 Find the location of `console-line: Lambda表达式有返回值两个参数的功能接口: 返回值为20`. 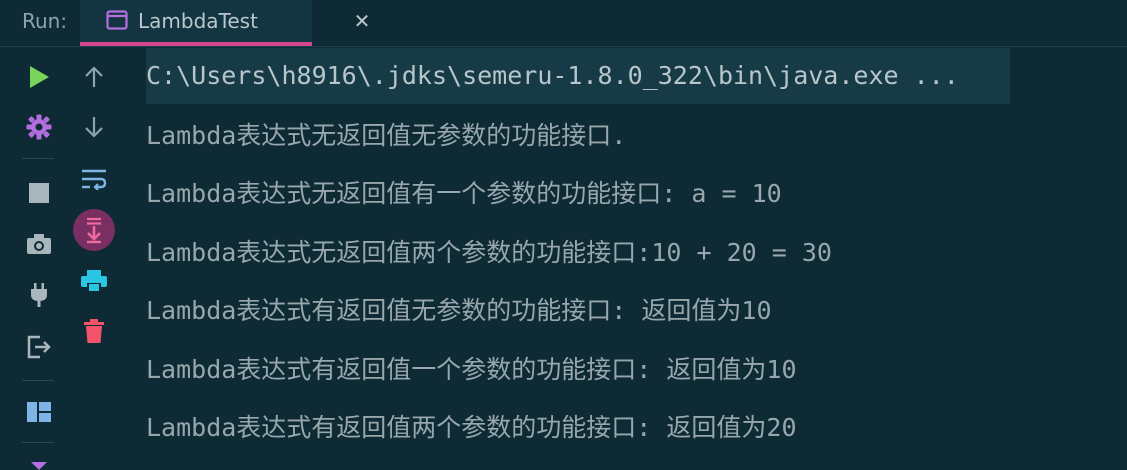

console-line: Lambda表达式有返回值两个参数的功能接口: 返回值为20 is located at coordinates (471, 427).